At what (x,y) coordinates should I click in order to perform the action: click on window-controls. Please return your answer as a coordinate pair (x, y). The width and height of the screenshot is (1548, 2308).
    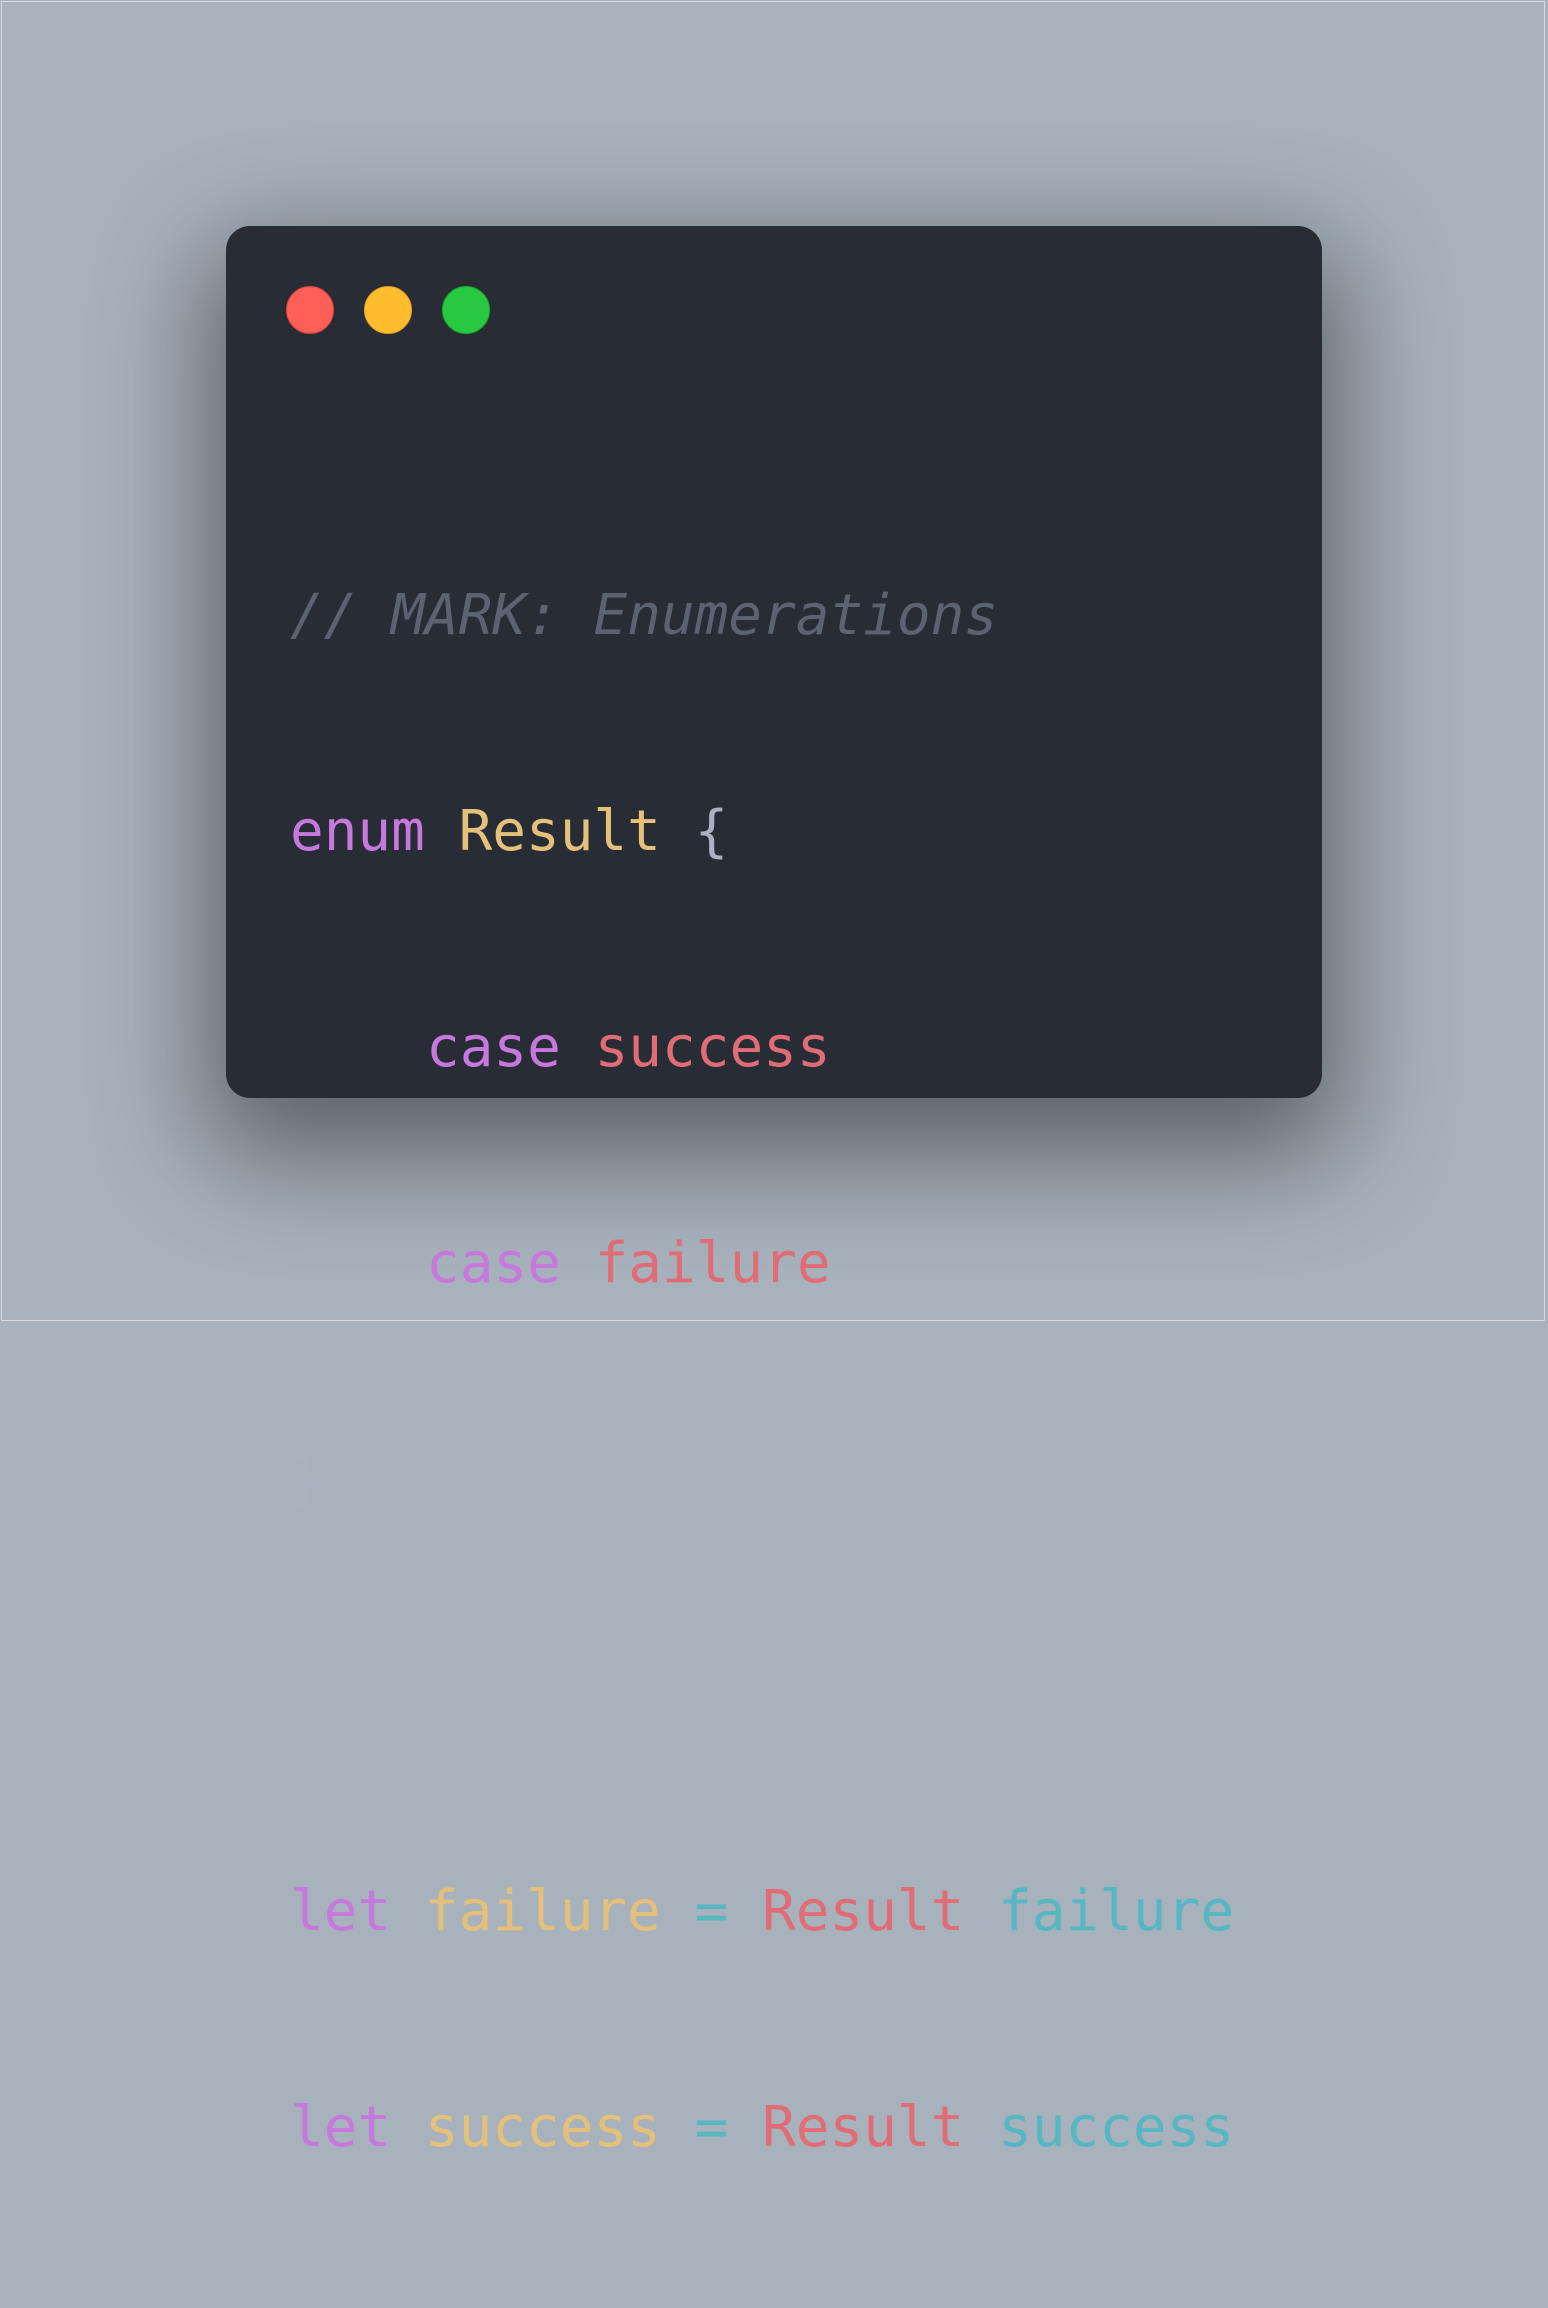
    Looking at the image, I should click on (388, 311).